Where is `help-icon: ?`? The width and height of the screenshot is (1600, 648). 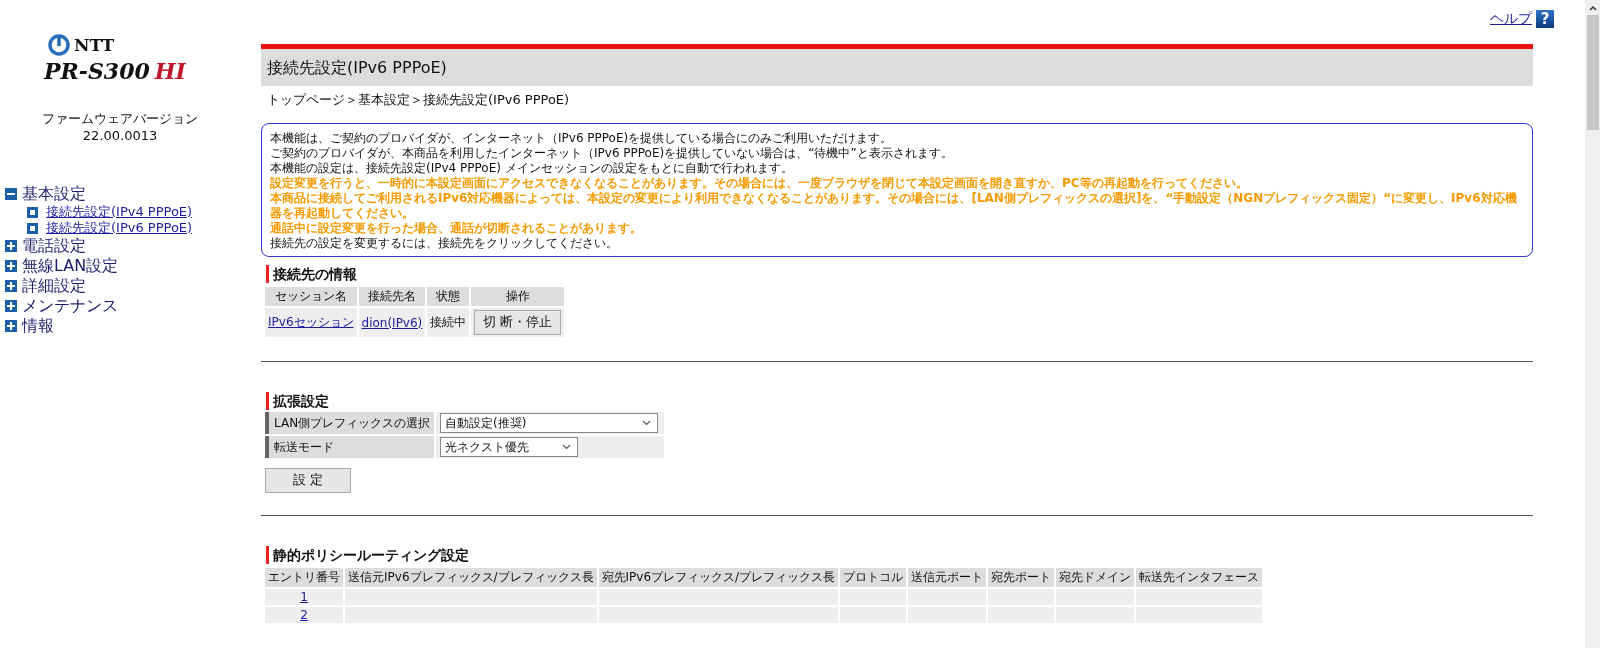
help-icon: ? is located at coordinates (1545, 19).